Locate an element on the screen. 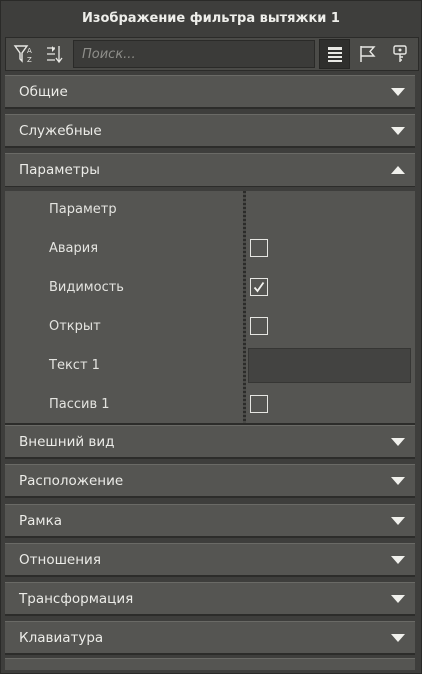 The width and height of the screenshot is (422, 674). filter-button: A Z is located at coordinates (23, 54).